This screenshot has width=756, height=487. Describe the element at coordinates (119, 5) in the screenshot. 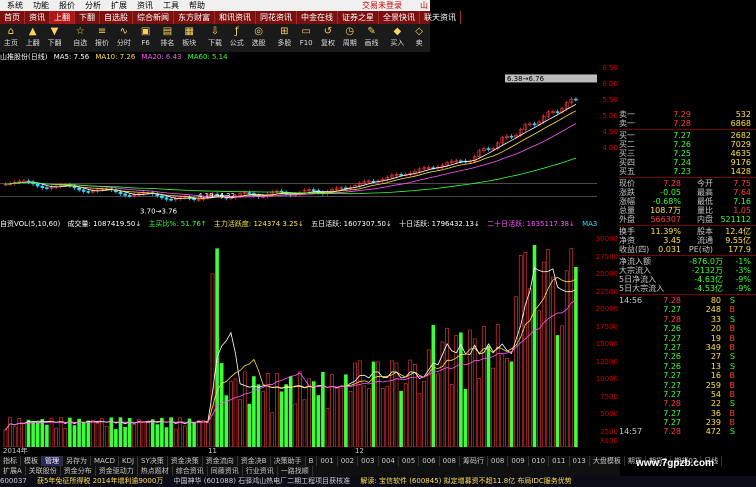

I see `menu-item-4: 扩展` at that location.